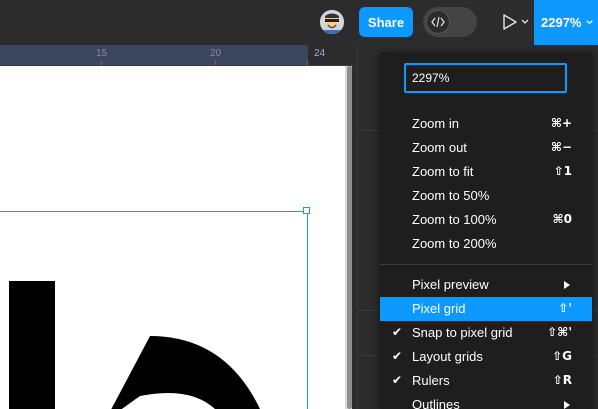 The width and height of the screenshot is (598, 409). Describe the element at coordinates (462, 332) in the screenshot. I see `menu-item-label: Snap to pixel grid` at that location.